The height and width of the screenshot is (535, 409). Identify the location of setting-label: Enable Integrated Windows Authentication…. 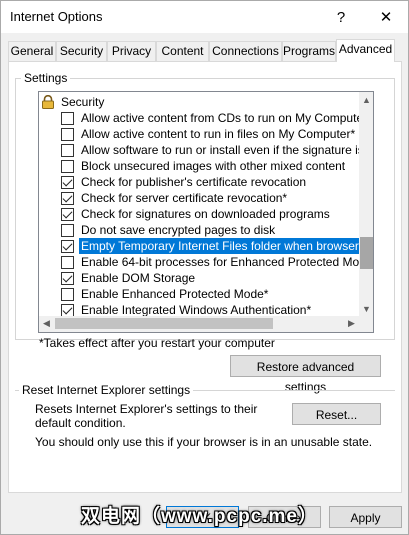
(196, 309).